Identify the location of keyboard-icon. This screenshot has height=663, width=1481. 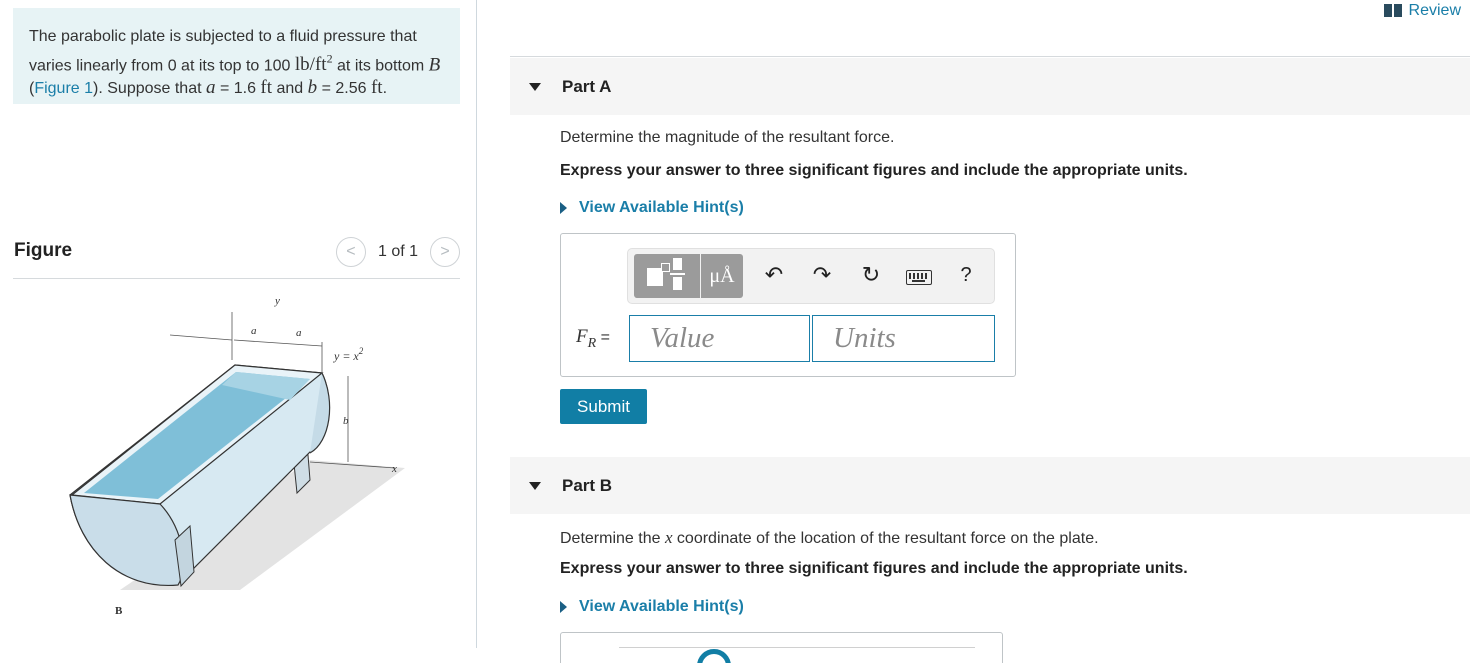
(919, 277).